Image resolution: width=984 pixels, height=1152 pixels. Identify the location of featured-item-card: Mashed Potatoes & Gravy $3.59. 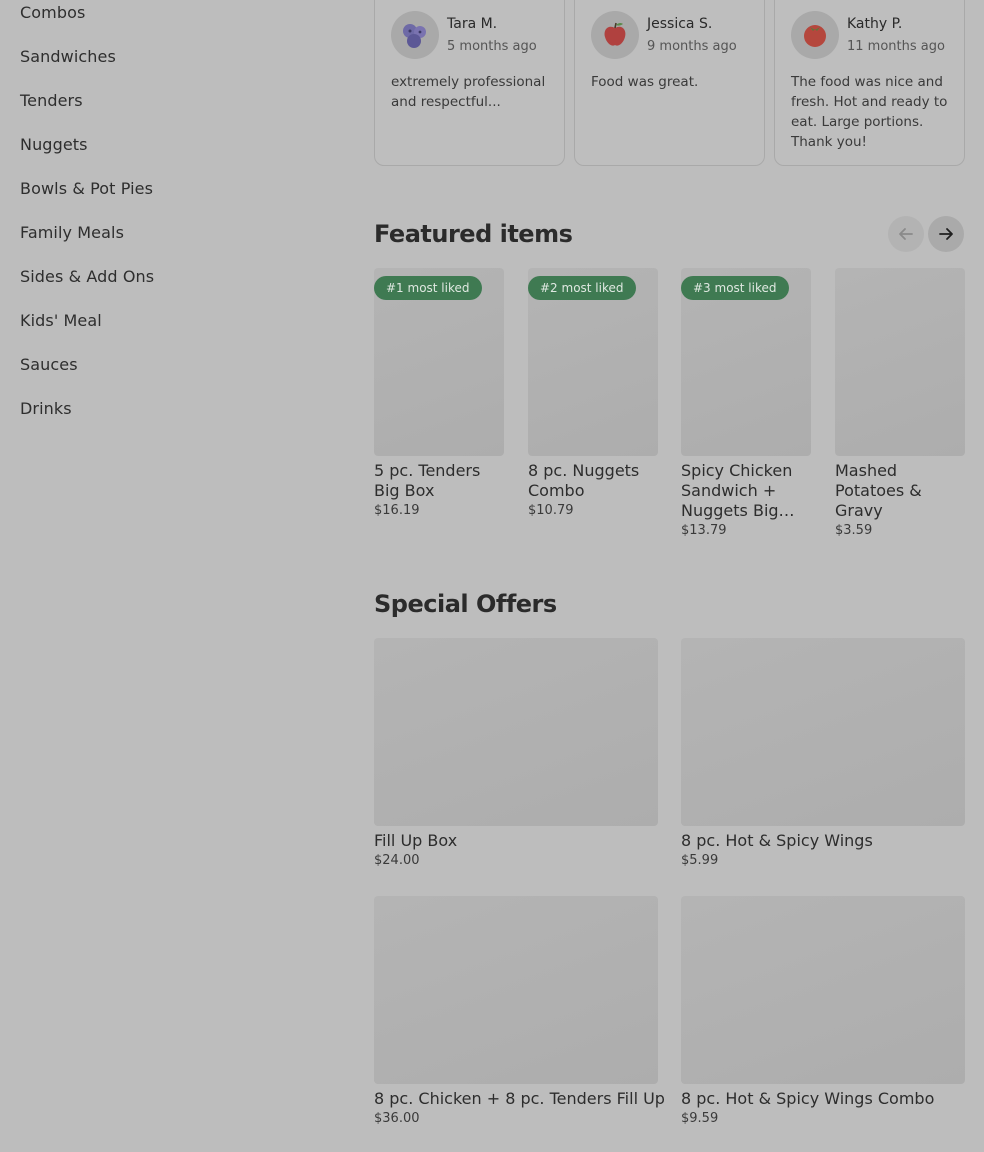
(900, 403).